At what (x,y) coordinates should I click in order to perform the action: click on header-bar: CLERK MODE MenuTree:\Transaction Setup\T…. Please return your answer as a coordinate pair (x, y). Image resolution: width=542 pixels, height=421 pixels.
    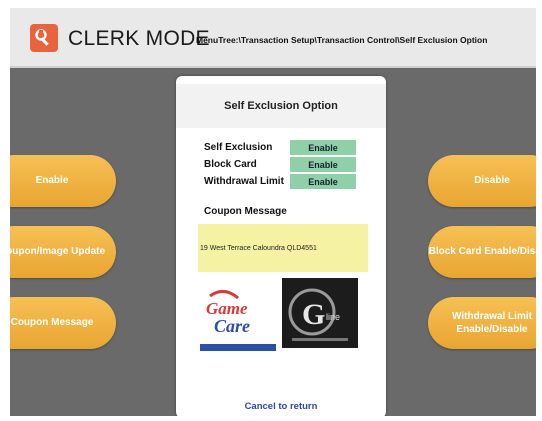
    Looking at the image, I should click on (273, 38).